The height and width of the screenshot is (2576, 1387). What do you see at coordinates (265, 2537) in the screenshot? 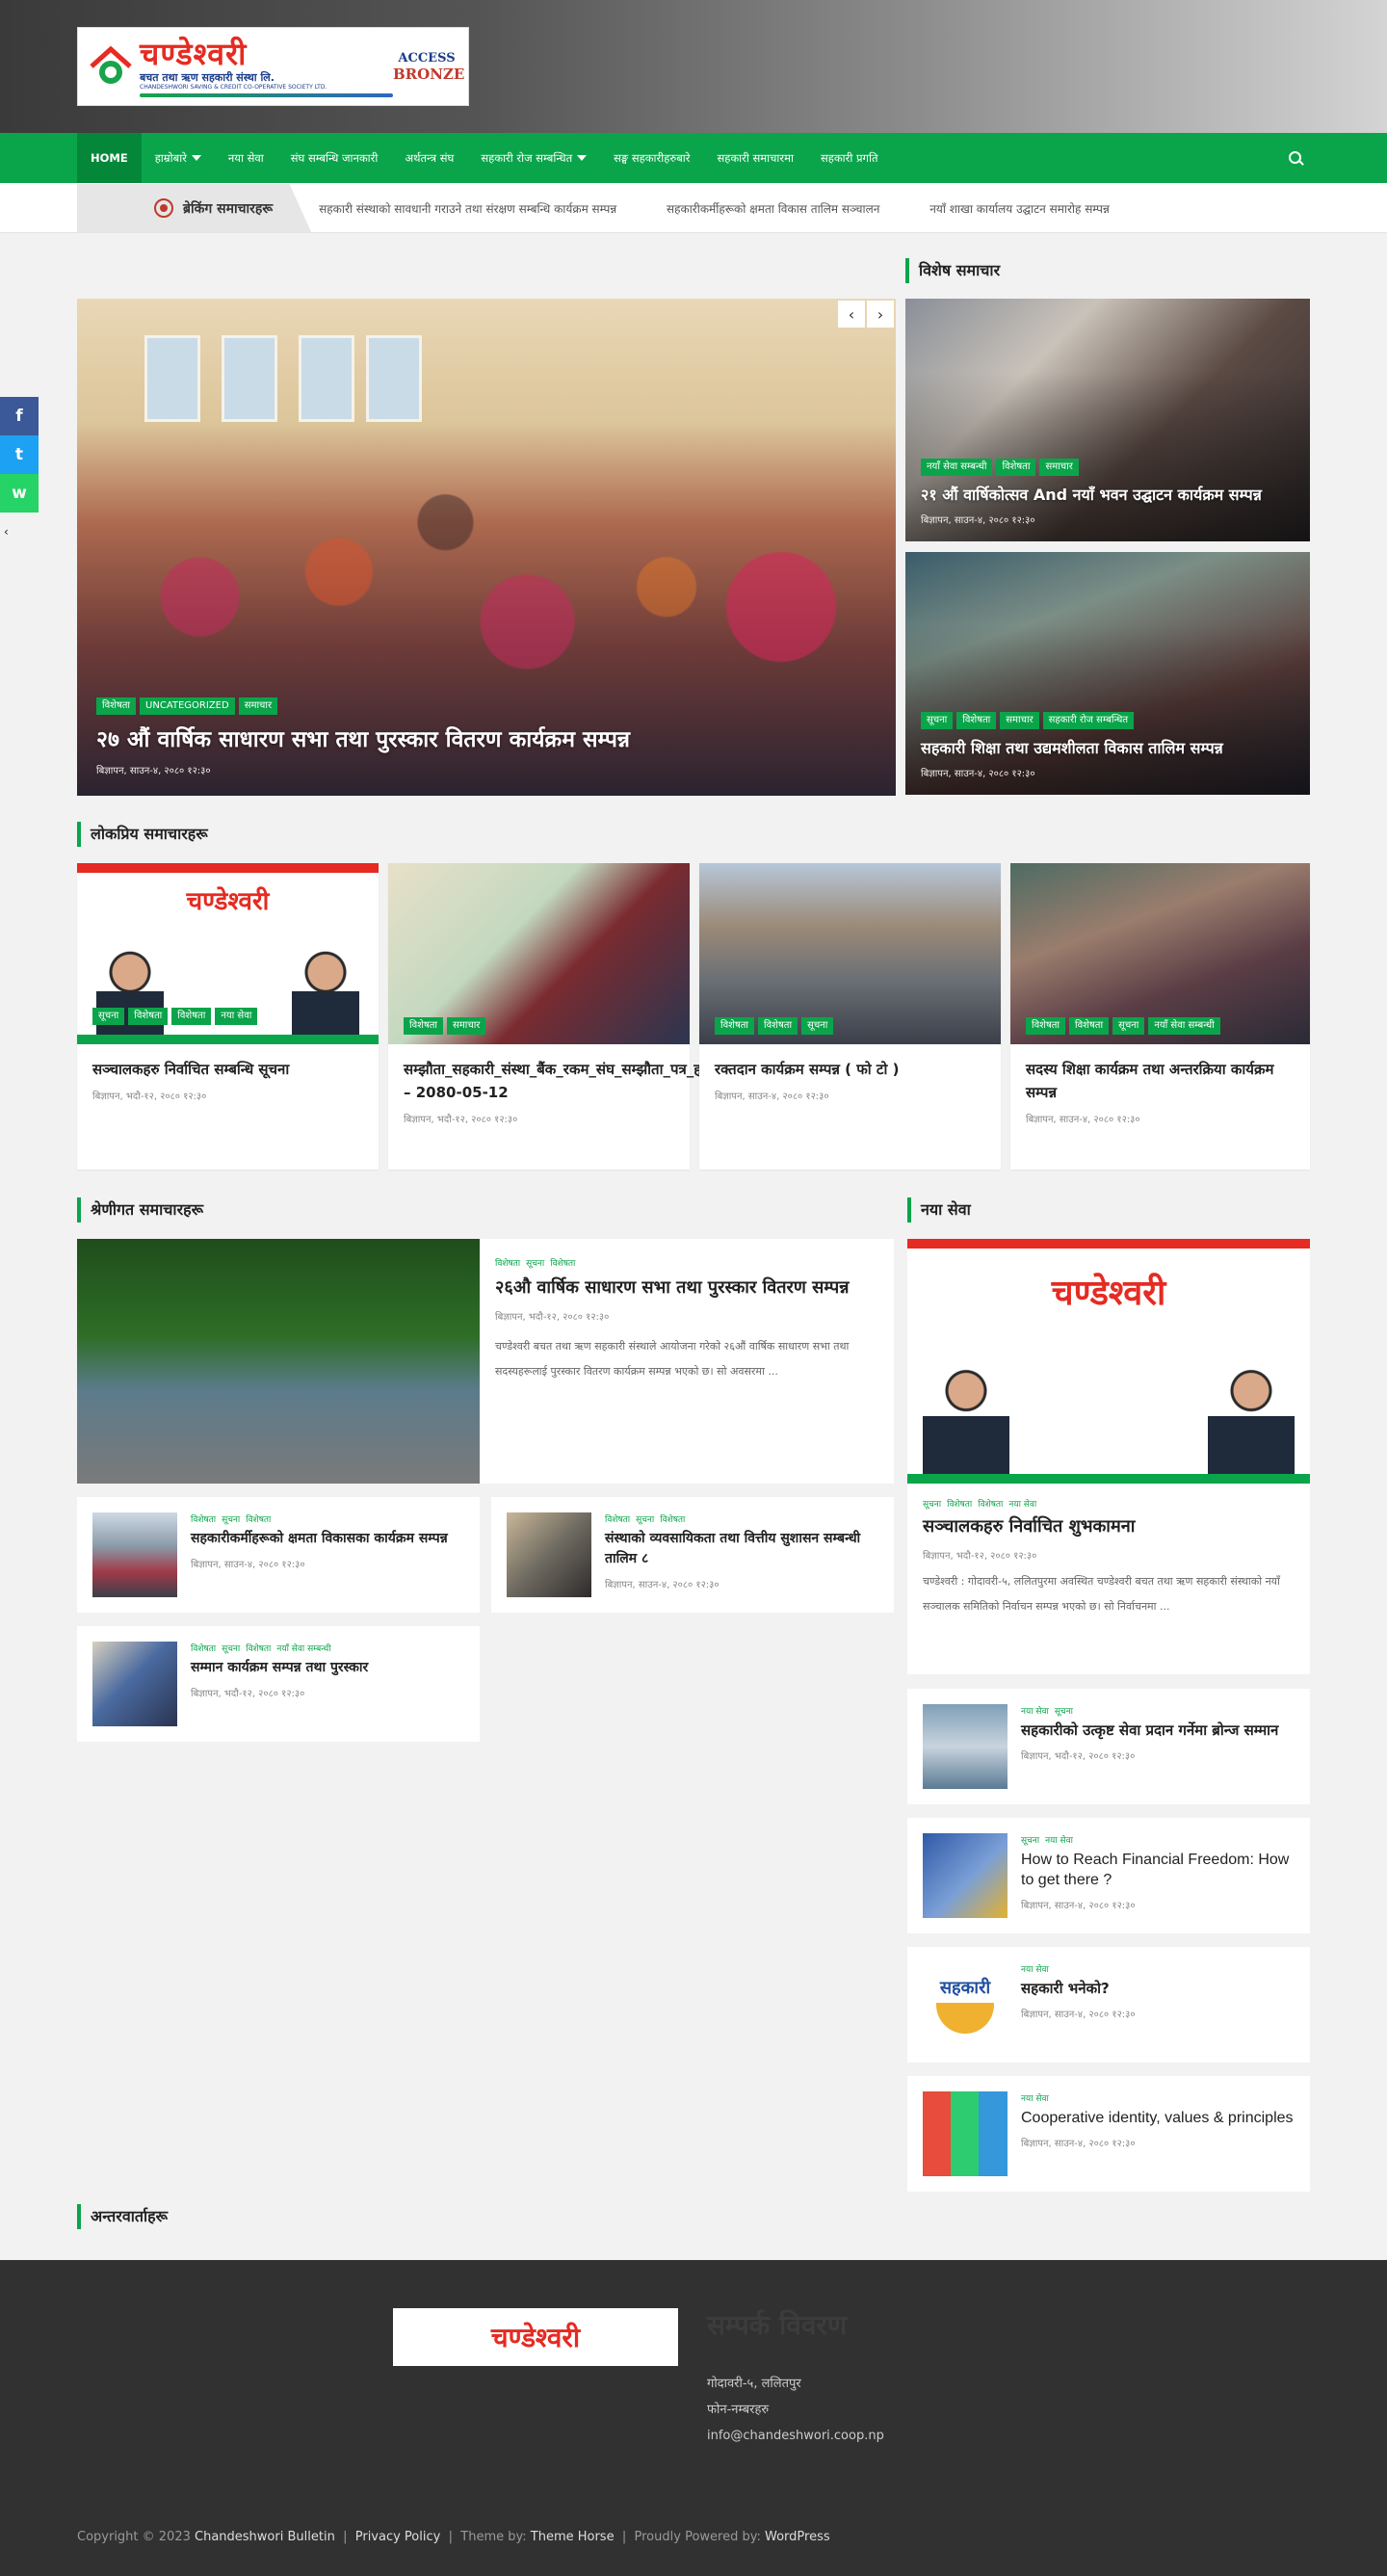
I see `site-name-link: Chandeshwori Bulletin` at bounding box center [265, 2537].